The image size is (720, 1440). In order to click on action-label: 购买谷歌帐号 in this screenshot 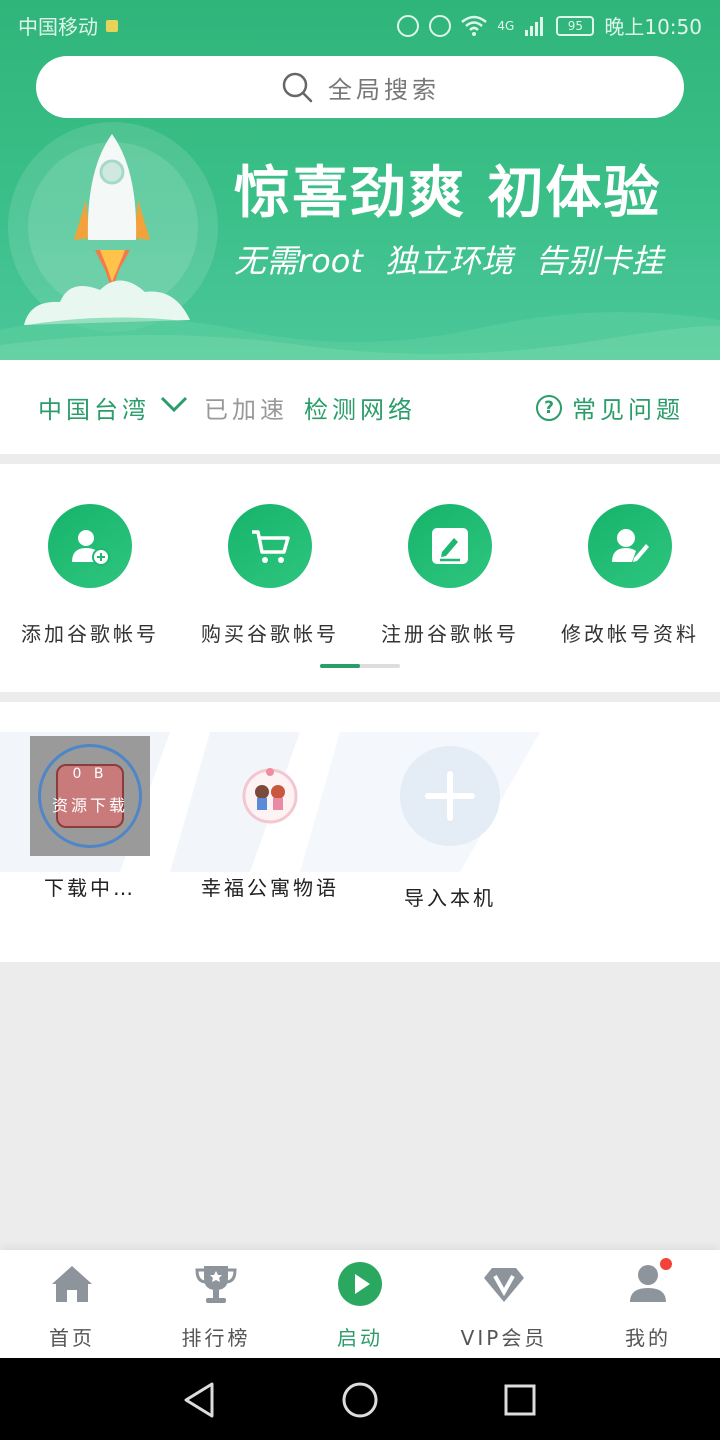, I will do `click(270, 634)`.